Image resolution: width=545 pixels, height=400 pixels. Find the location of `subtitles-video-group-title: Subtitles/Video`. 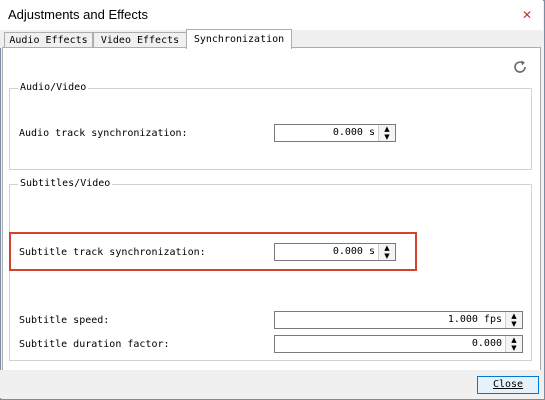

subtitles-video-group-title: Subtitles/Video is located at coordinates (65, 183).